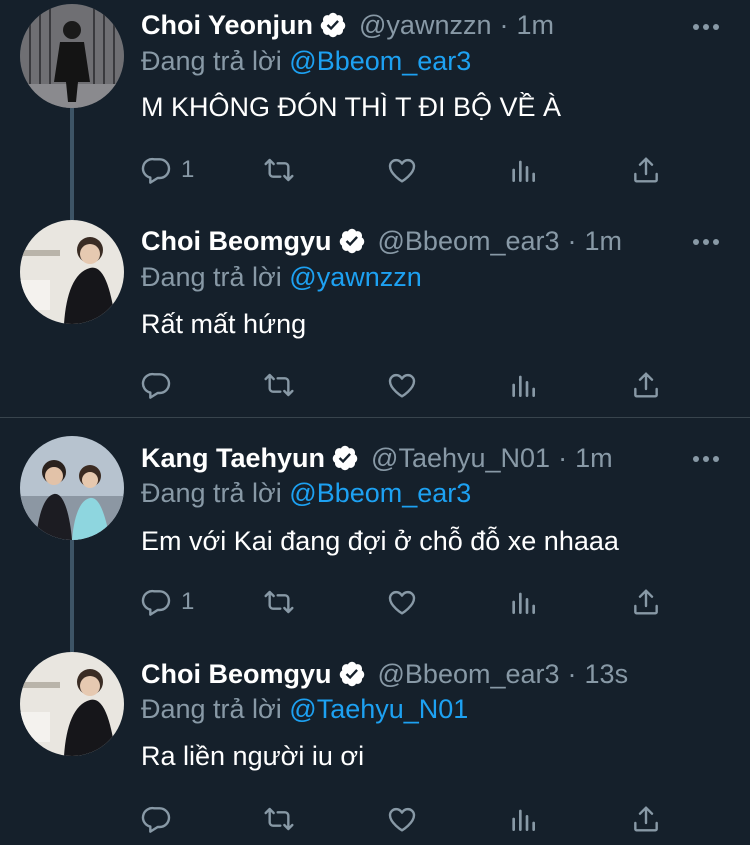 This screenshot has width=750, height=845. Describe the element at coordinates (253, 756) in the screenshot. I see `tweet-text: Ra liền người iu ơi` at that location.